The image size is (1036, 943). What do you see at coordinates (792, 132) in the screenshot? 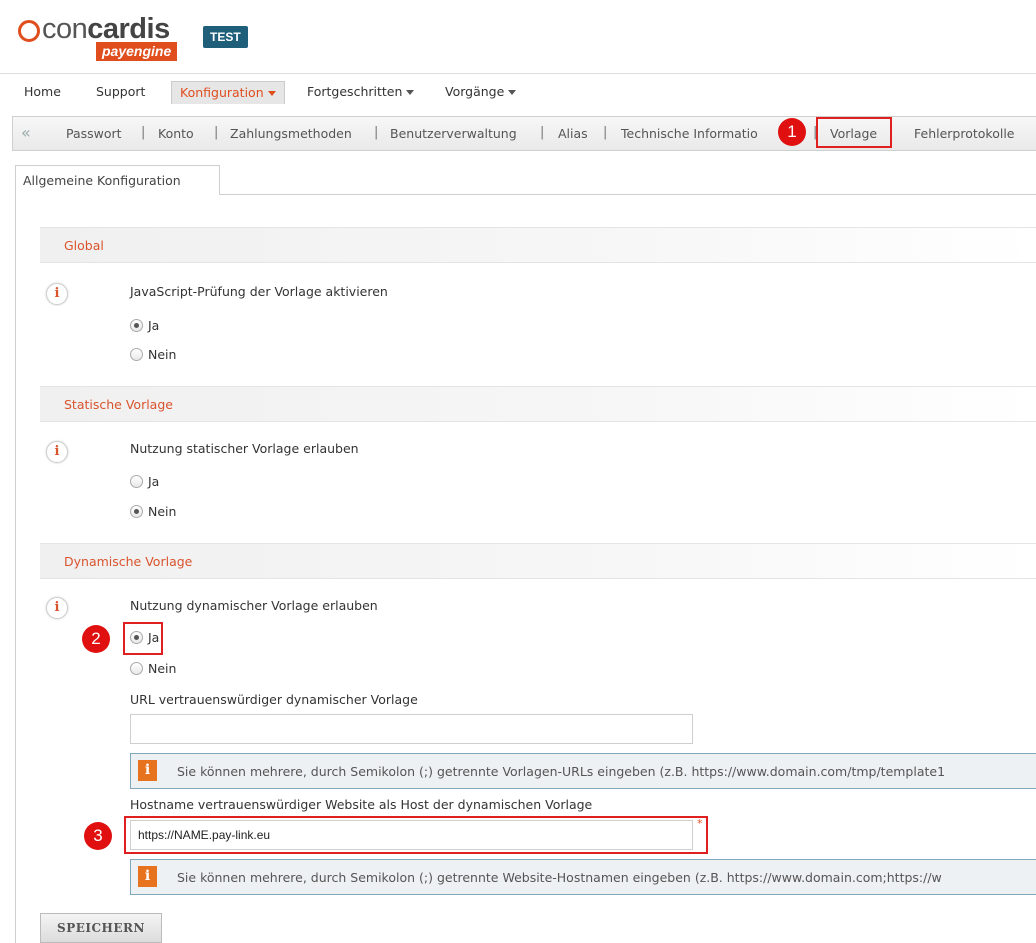
I see `annotation-badge-1: 1` at bounding box center [792, 132].